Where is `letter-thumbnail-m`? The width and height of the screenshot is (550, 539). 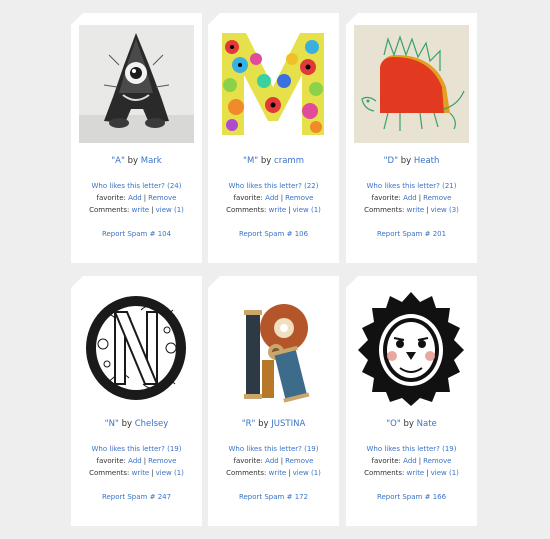
letter-thumbnail-m is located at coordinates (273, 84).